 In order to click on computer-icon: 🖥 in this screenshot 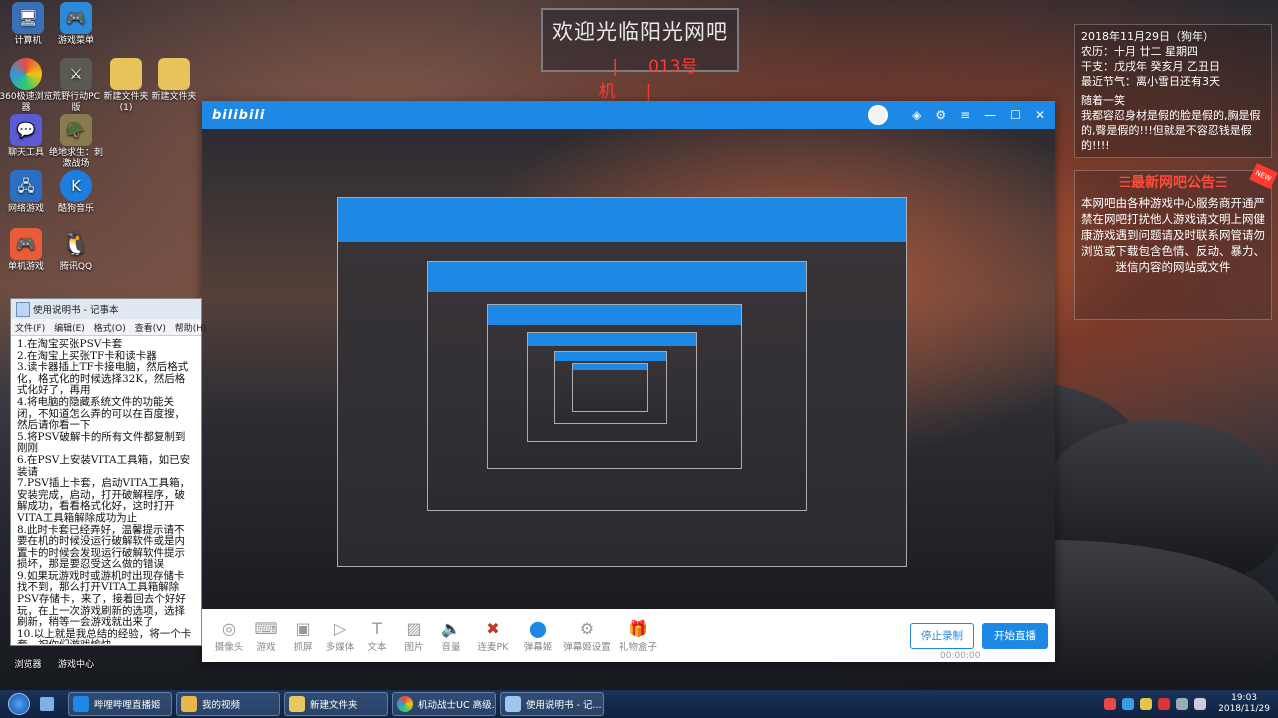, I will do `click(28, 18)`.